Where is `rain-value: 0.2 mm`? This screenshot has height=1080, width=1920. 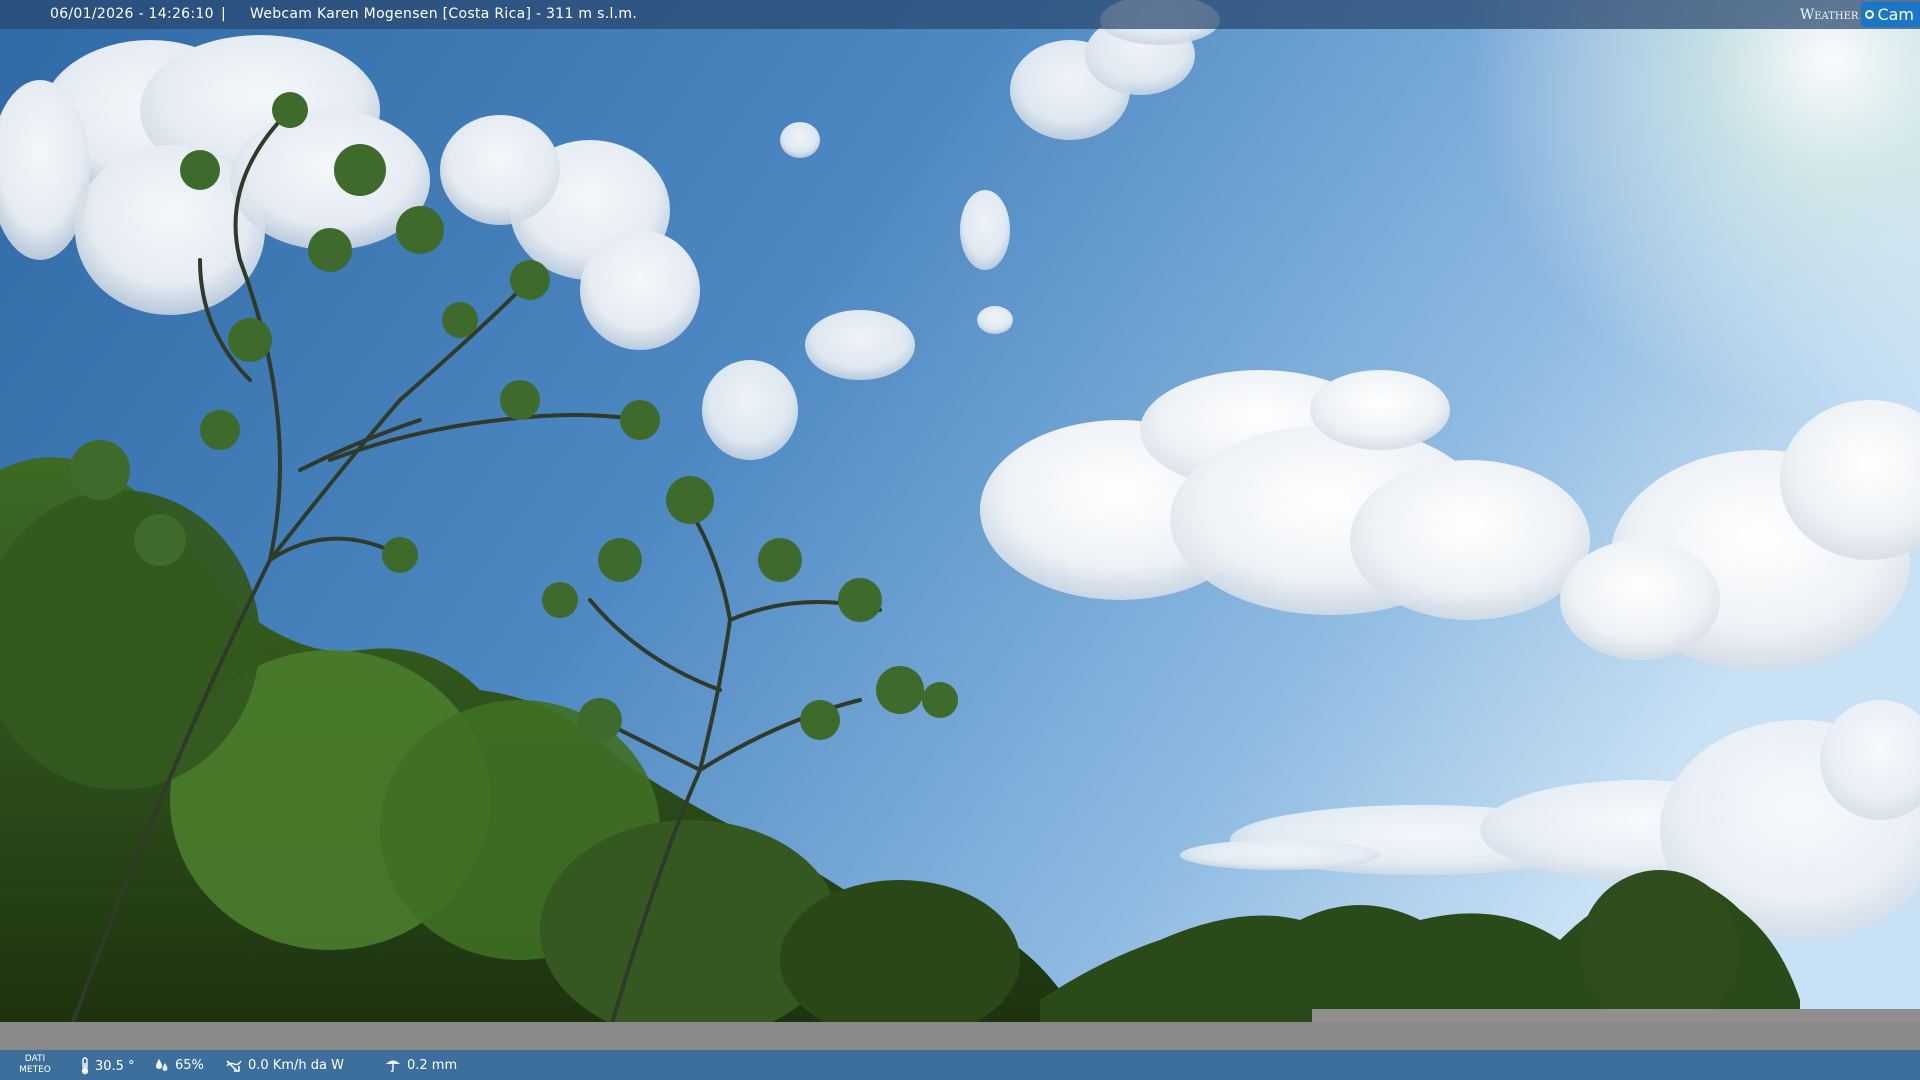
rain-value: 0.2 mm is located at coordinates (432, 1065).